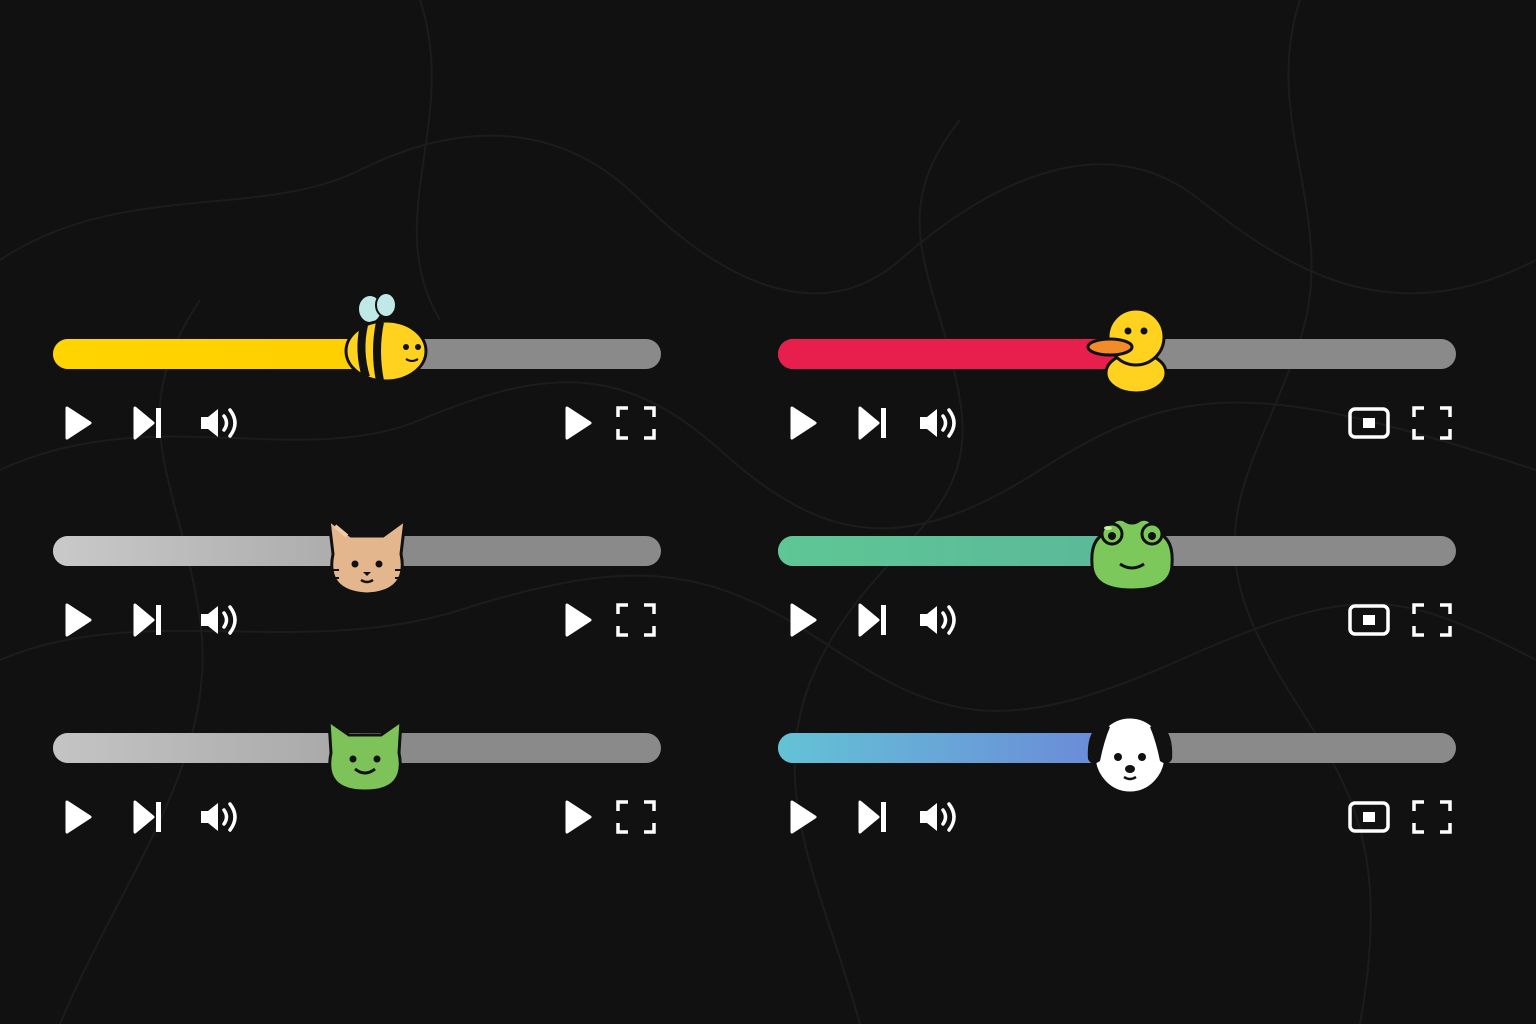  What do you see at coordinates (1132, 556) in the screenshot?
I see `frog-icon` at bounding box center [1132, 556].